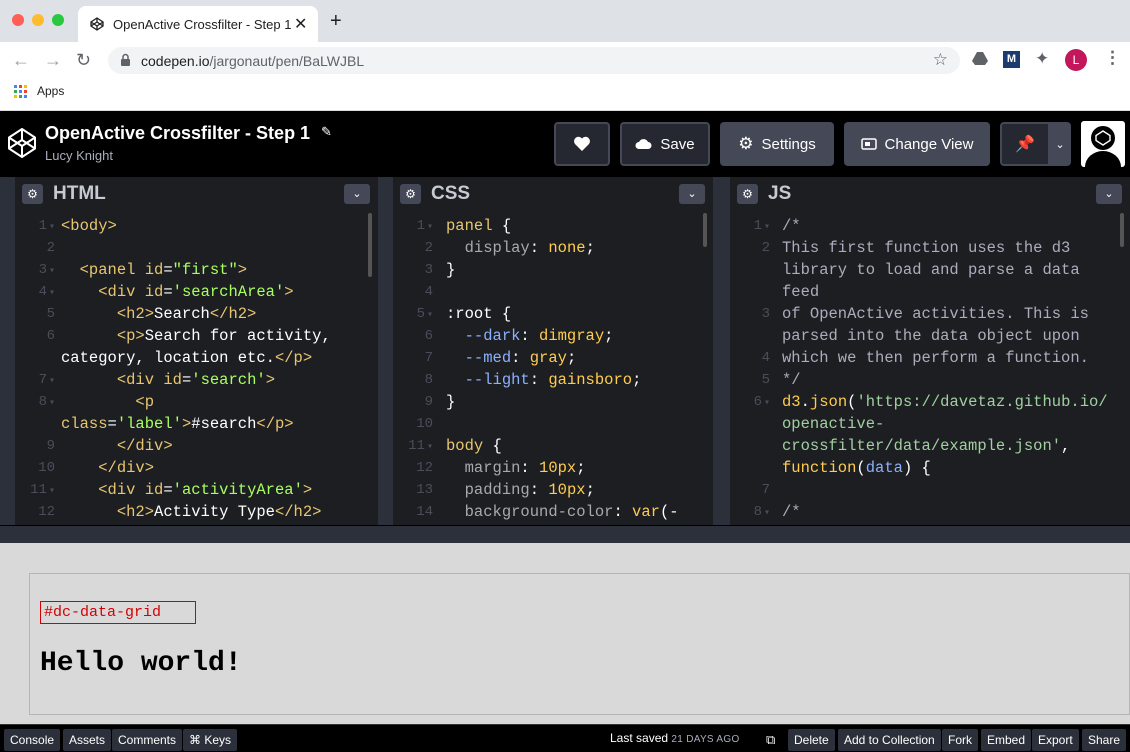  I want to click on heart-icon, so click(582, 143).